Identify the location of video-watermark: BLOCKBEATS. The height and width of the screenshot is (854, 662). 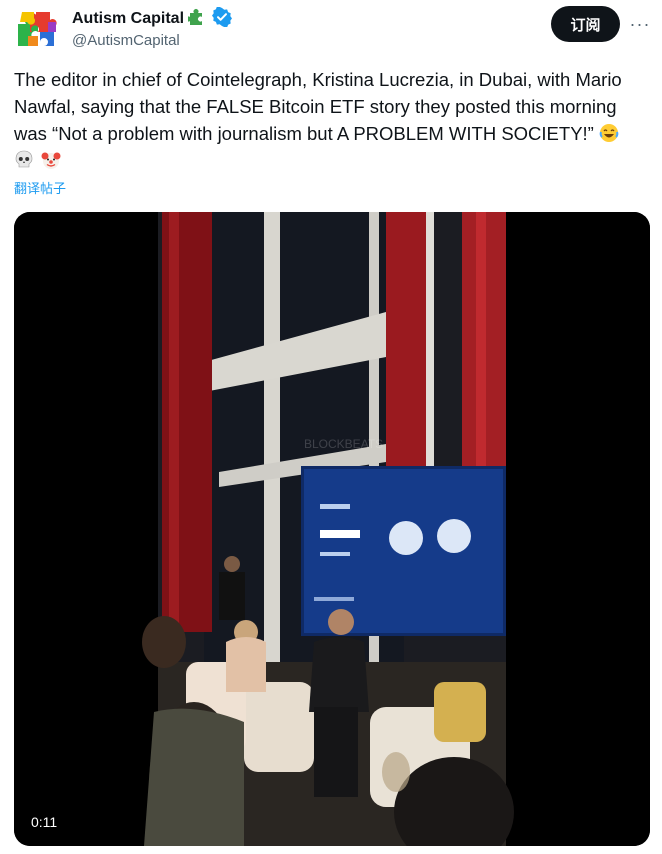
(343, 444).